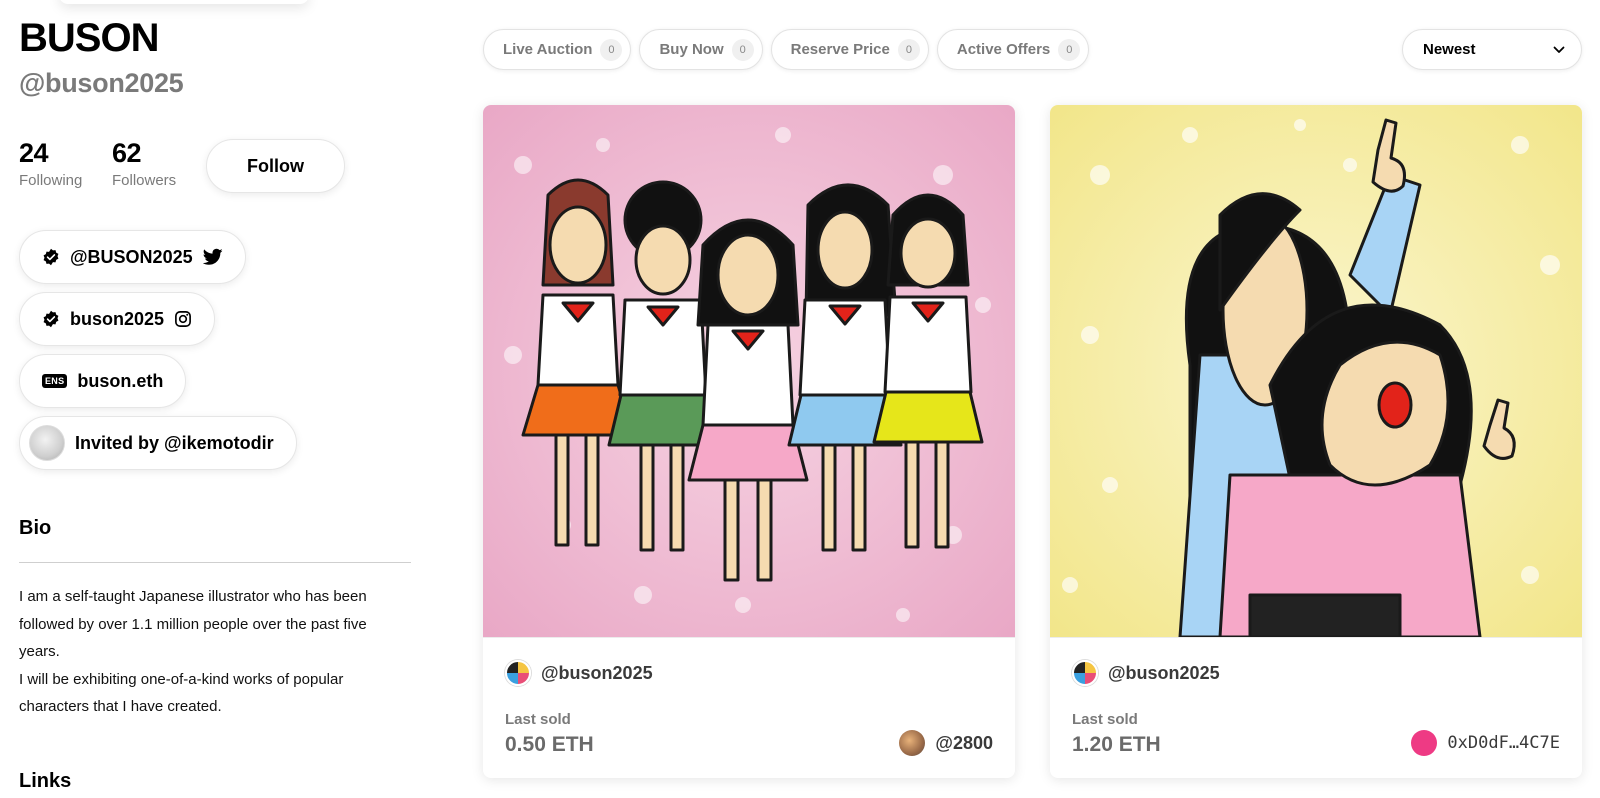  What do you see at coordinates (45, 781) in the screenshot?
I see `links-heading: Links` at bounding box center [45, 781].